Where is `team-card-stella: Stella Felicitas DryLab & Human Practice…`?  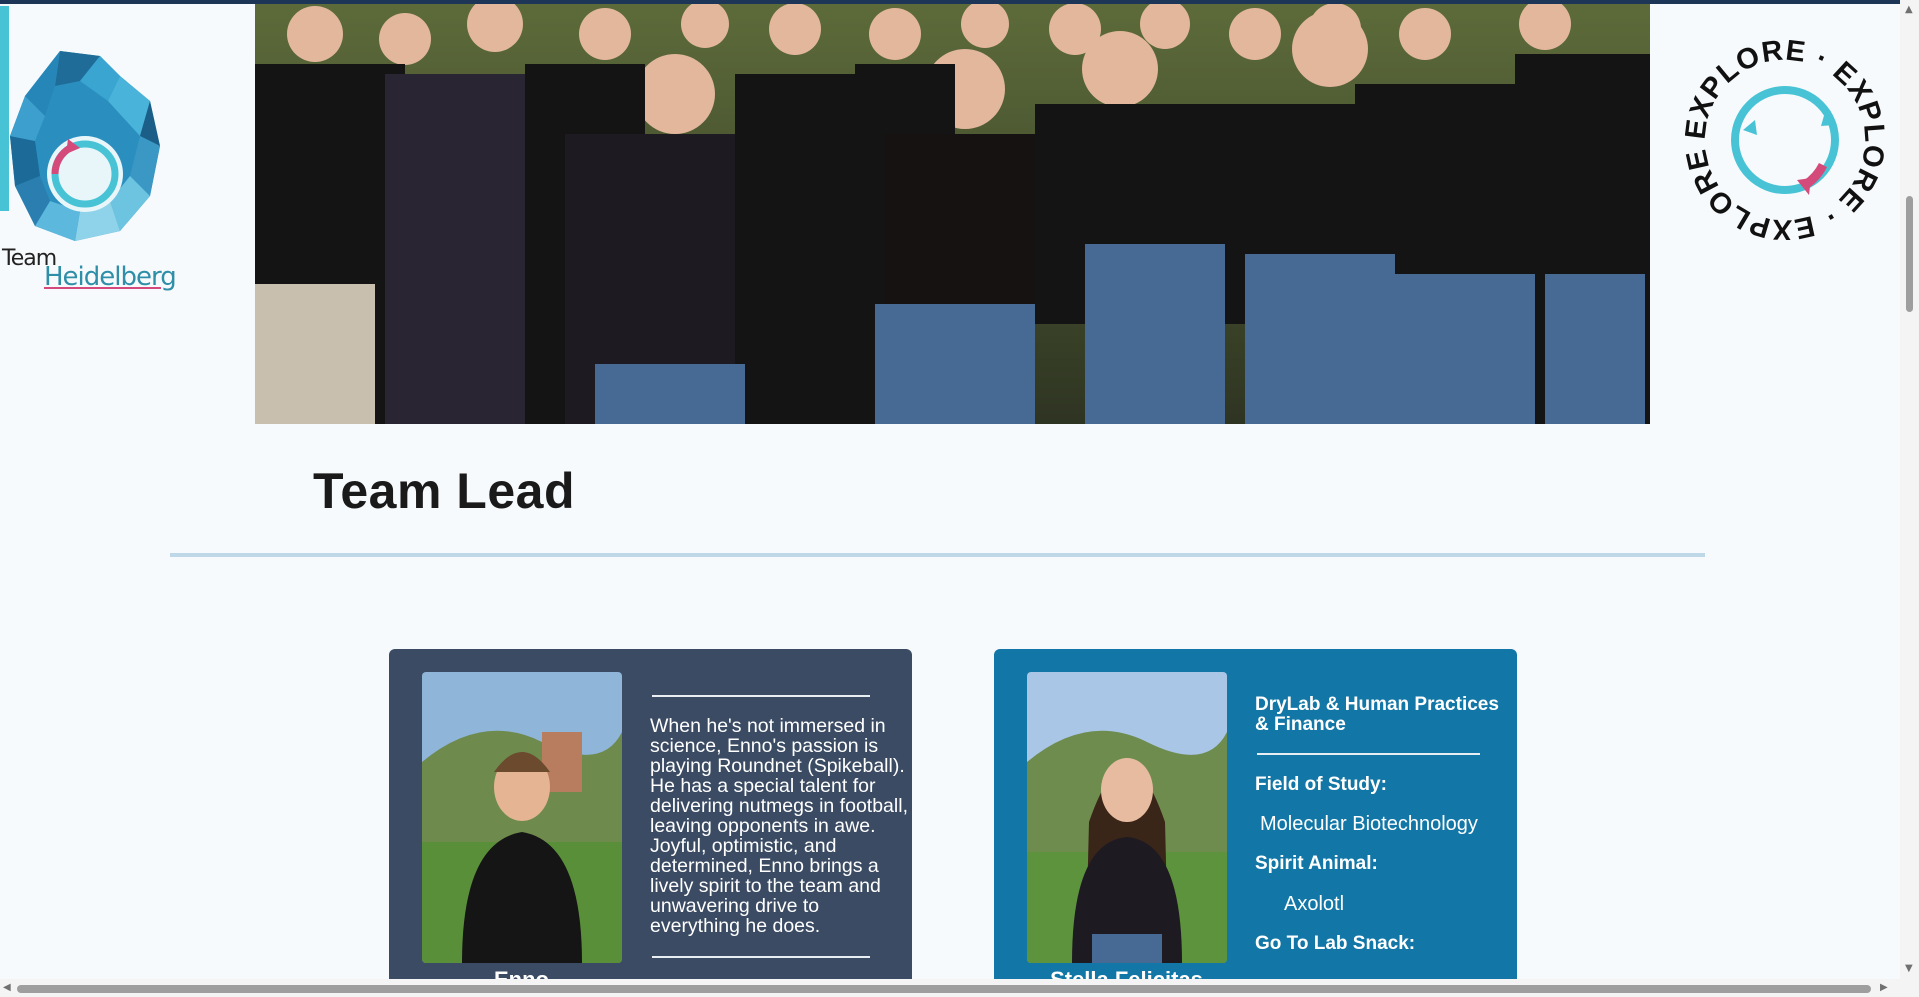 team-card-stella: Stella Felicitas DryLab & Human Practice… is located at coordinates (1255, 819).